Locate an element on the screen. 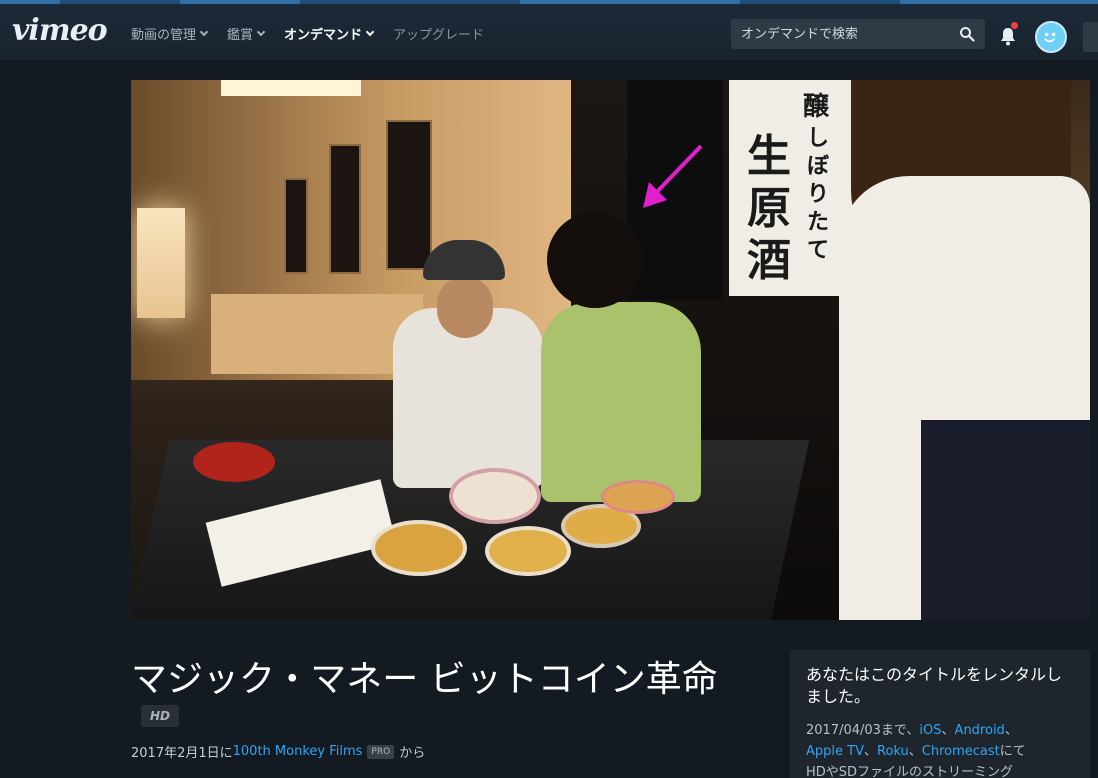 This screenshot has width=1098, height=778. upload-date: 2017年2月1日に is located at coordinates (182, 753).